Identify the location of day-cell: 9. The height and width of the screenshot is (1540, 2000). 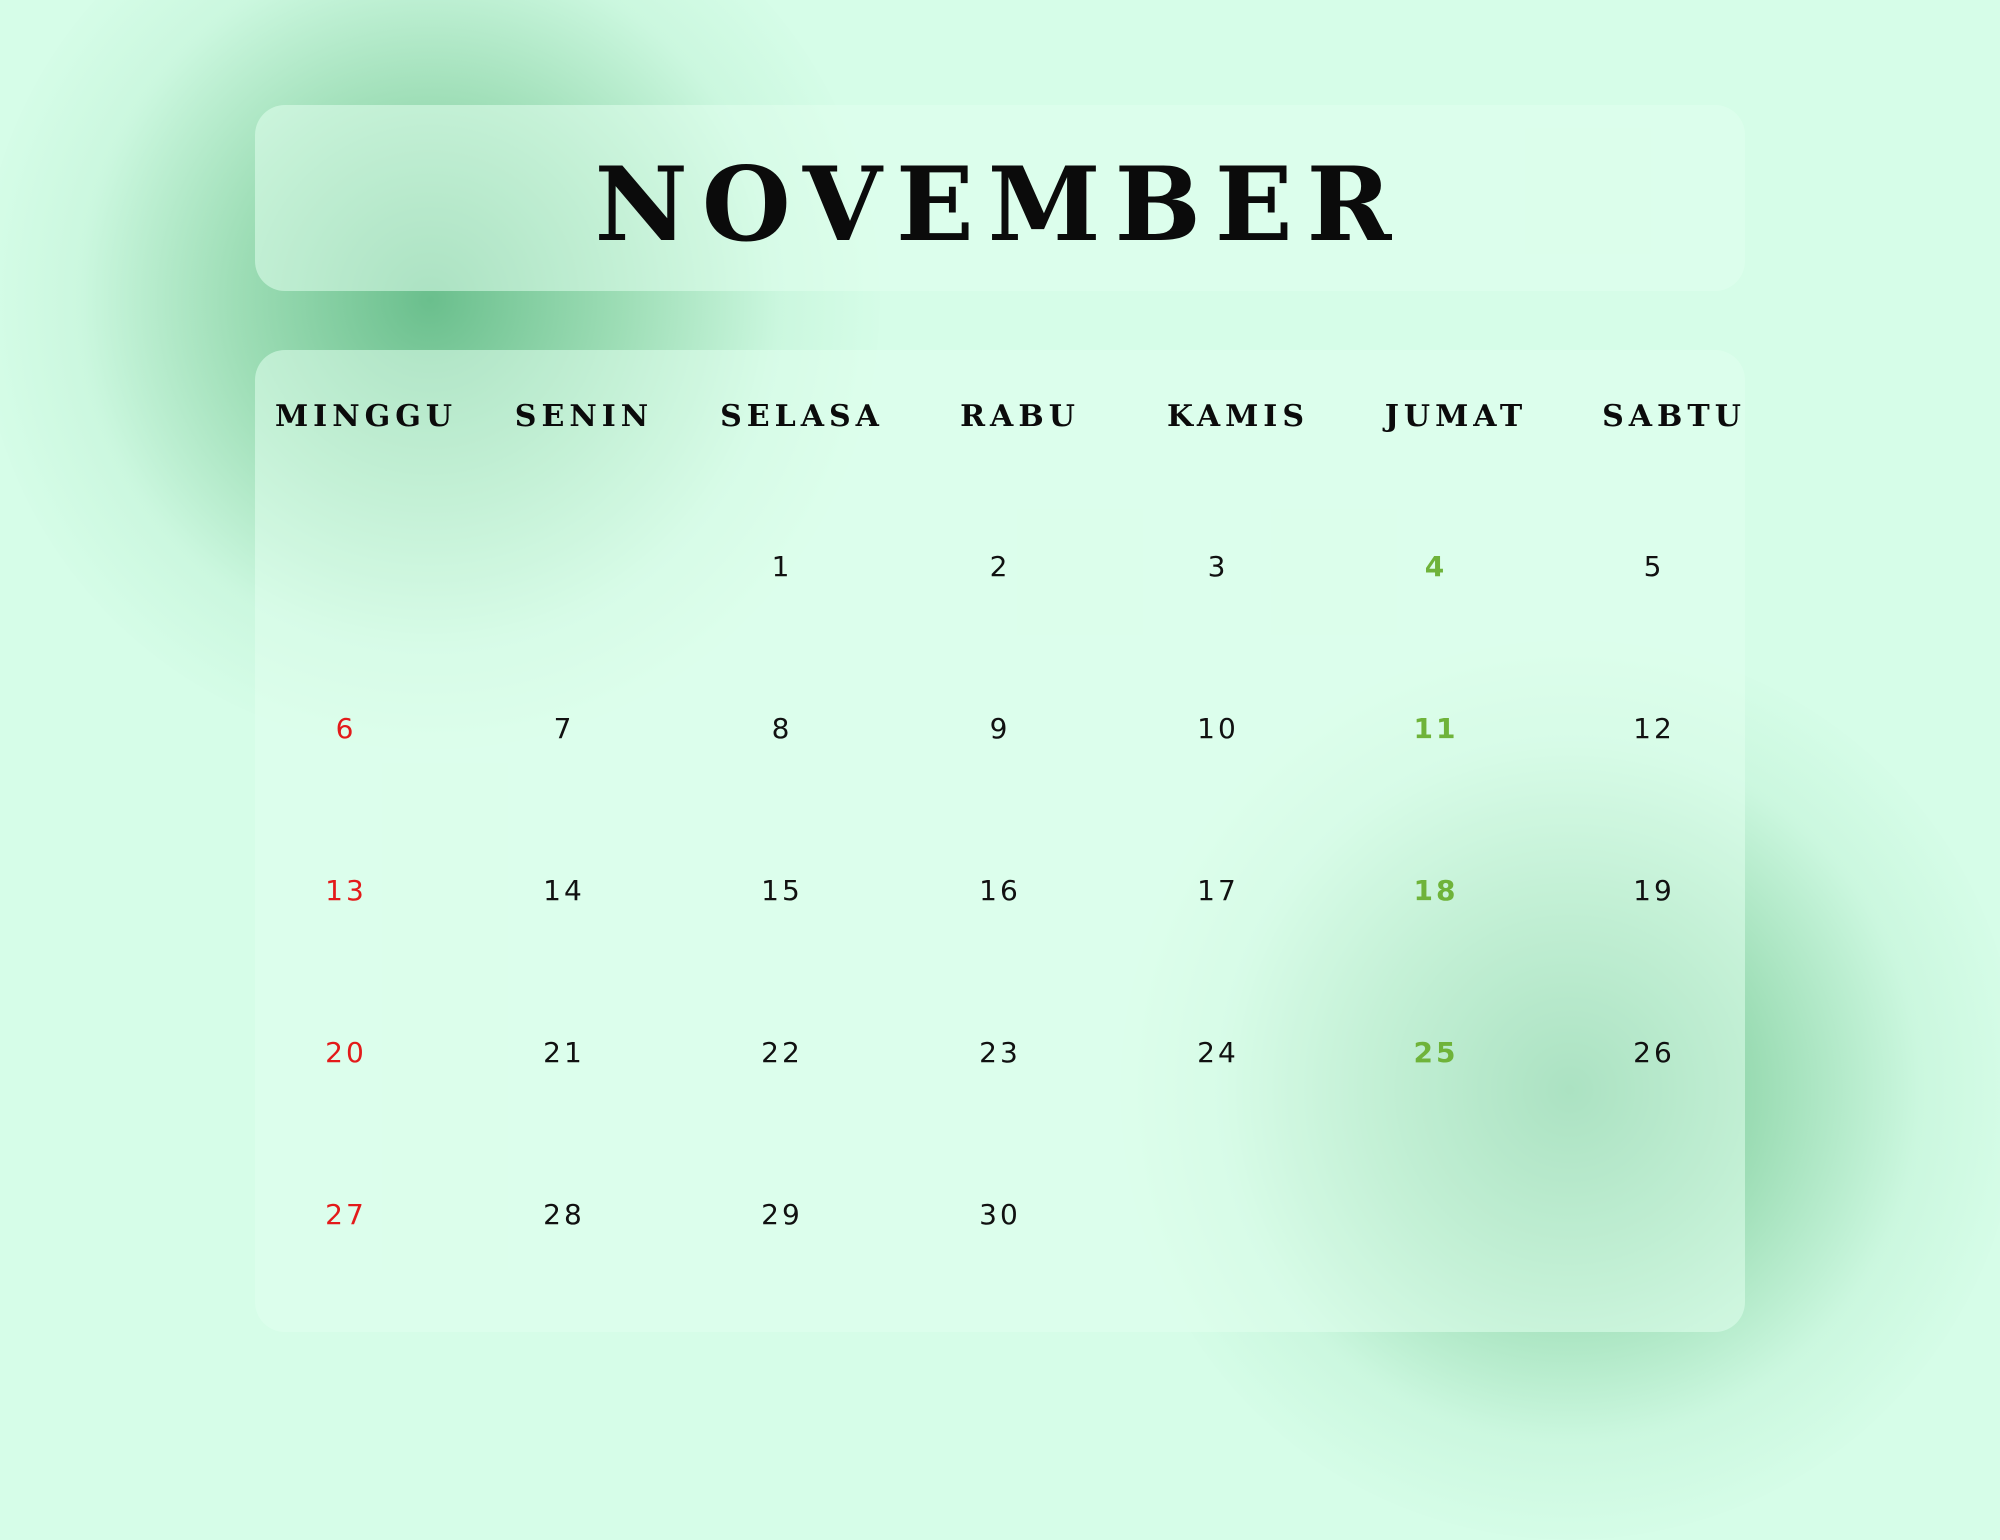
(1000, 728).